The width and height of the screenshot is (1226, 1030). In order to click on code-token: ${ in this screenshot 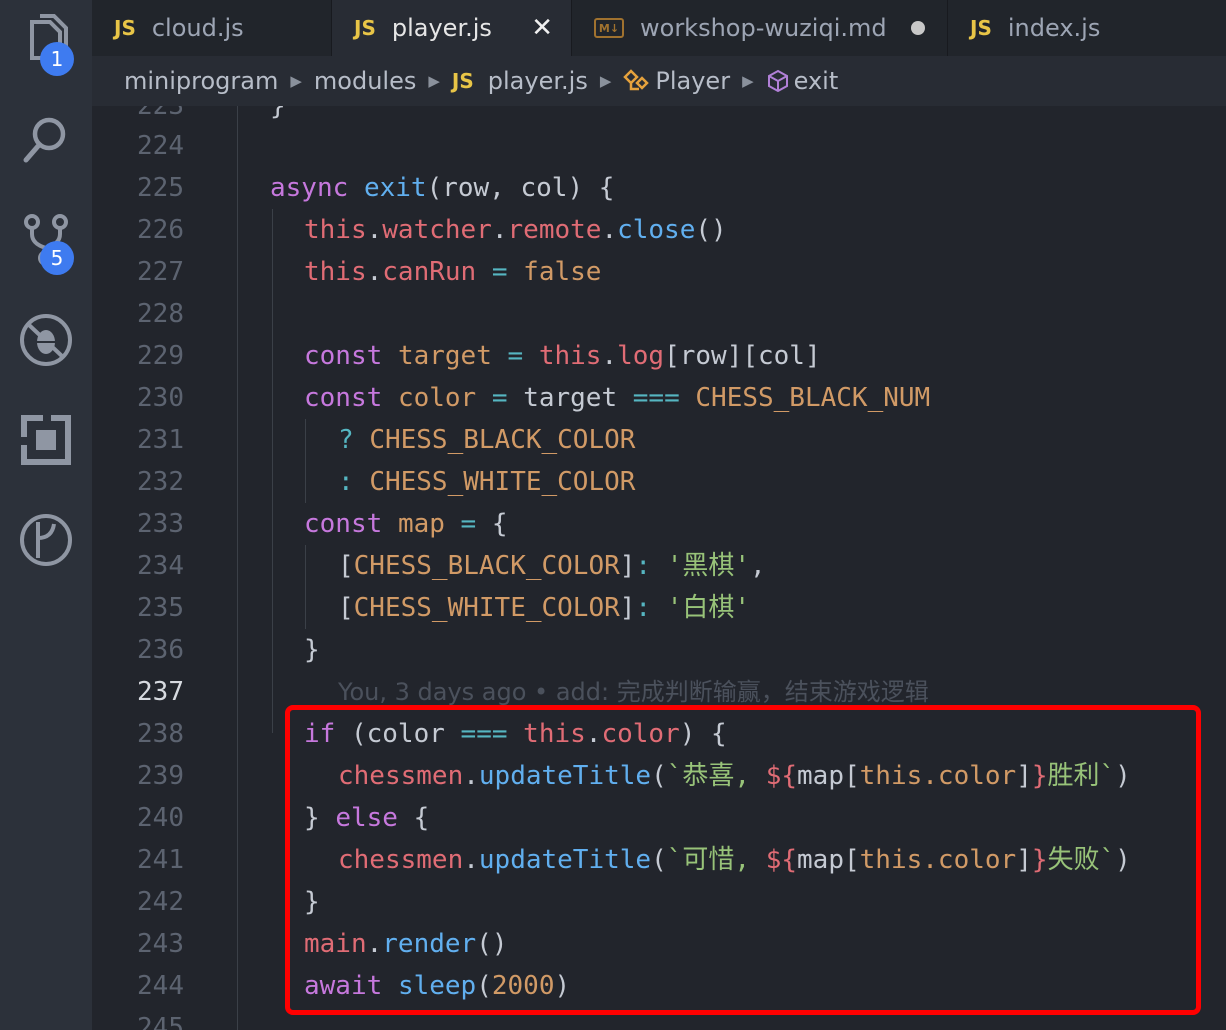, I will do `click(781, 860)`.